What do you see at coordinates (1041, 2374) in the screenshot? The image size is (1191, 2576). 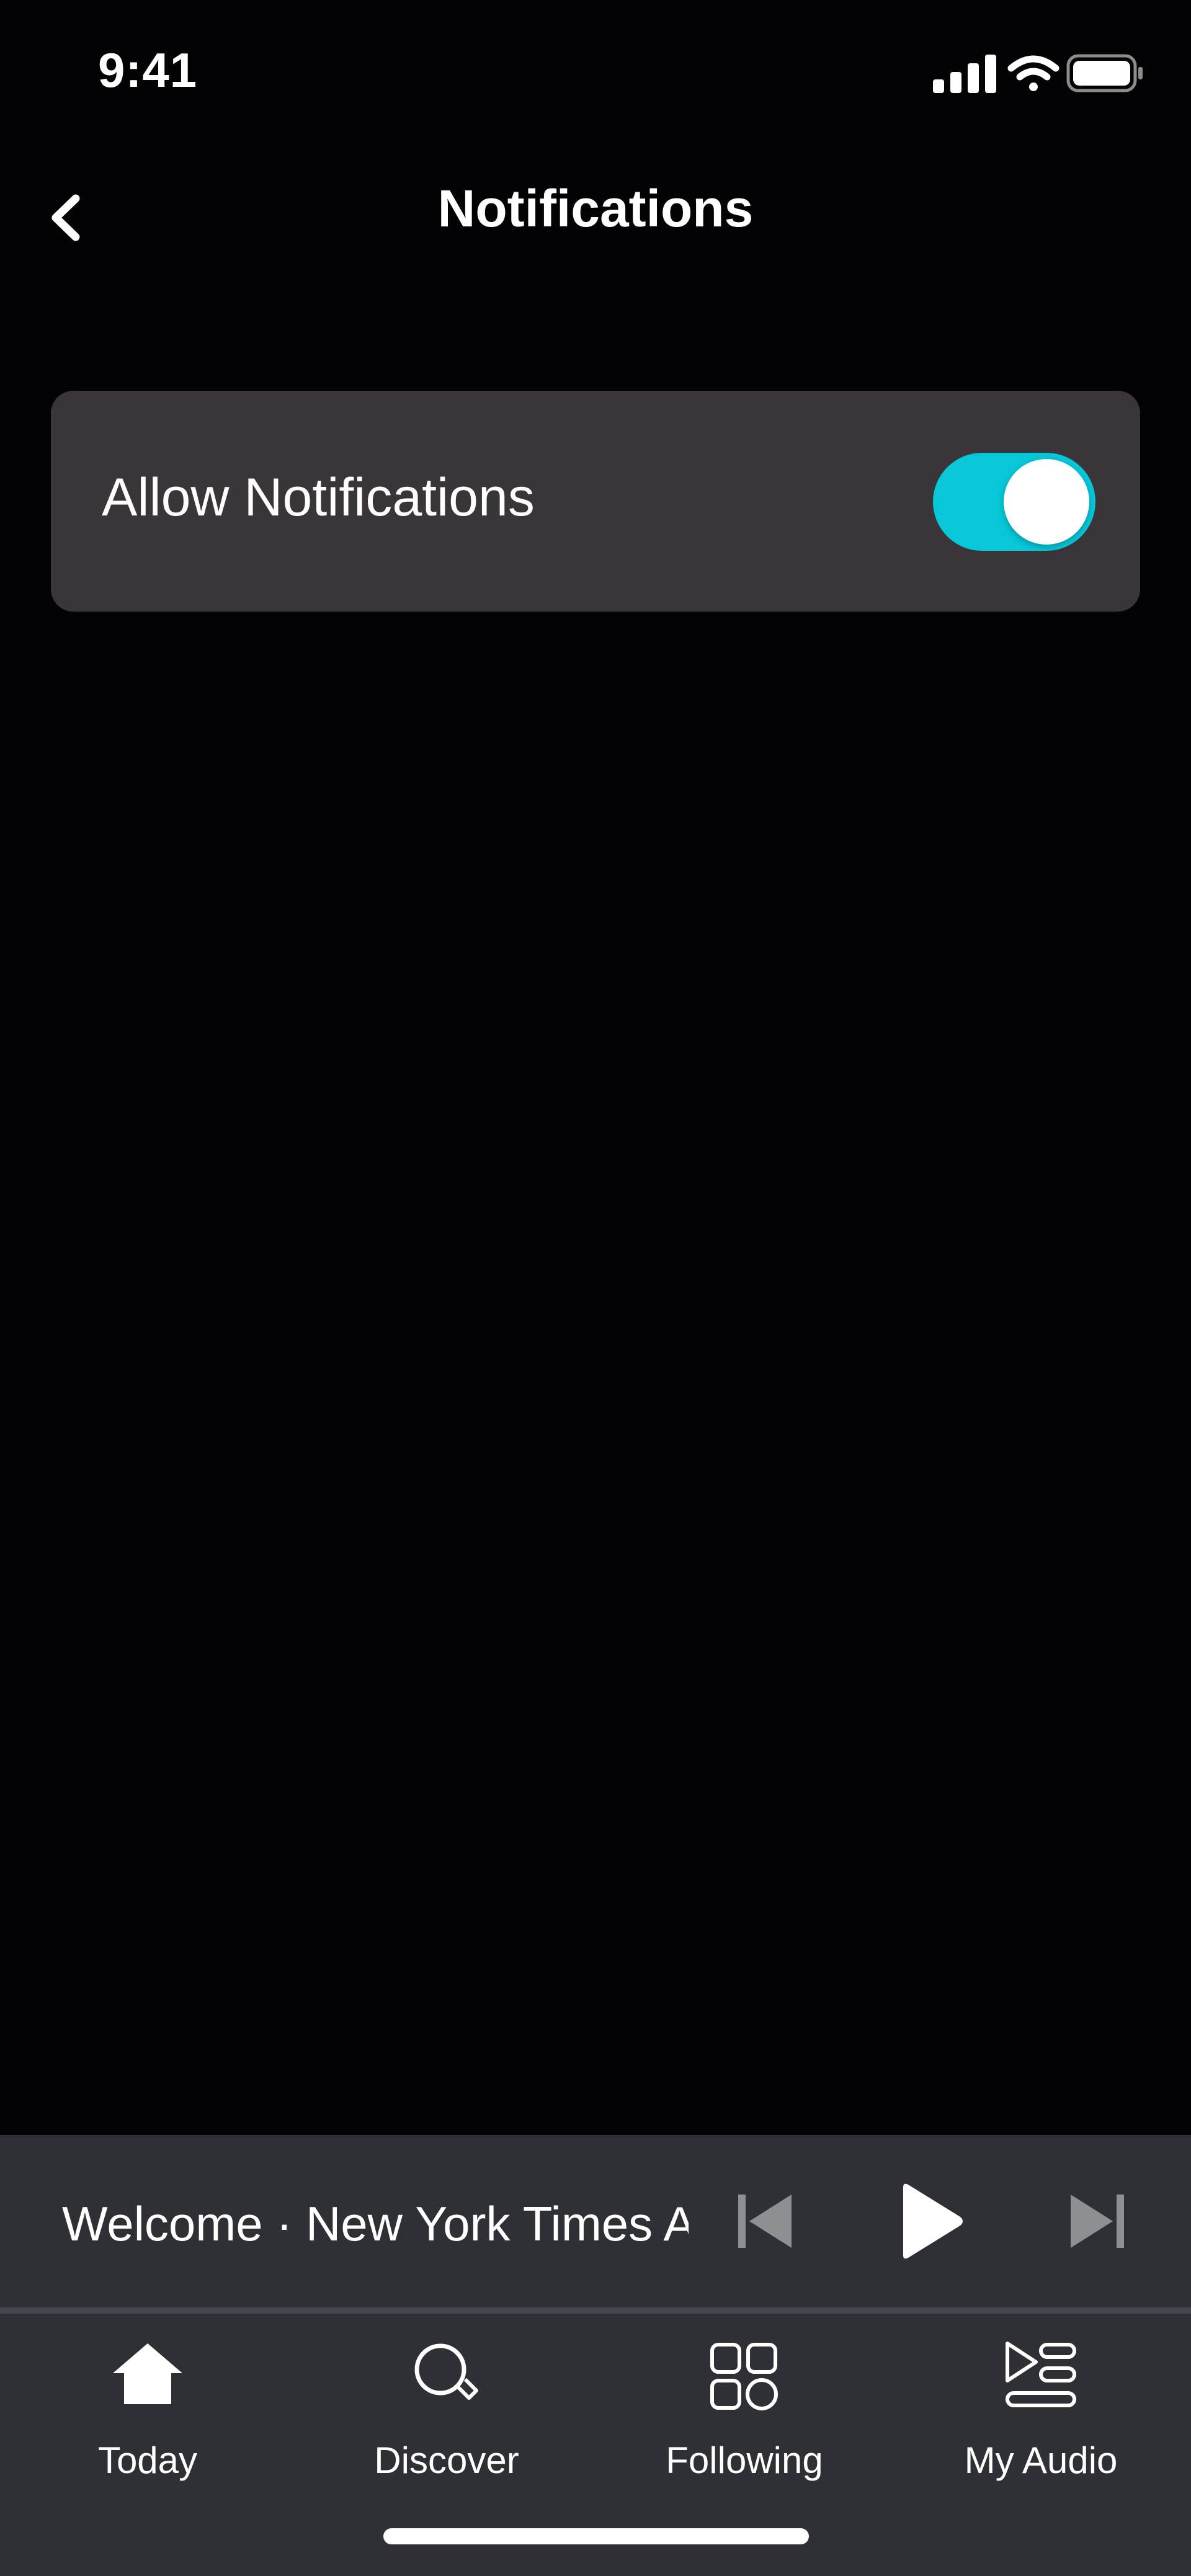 I see `playlist-icon` at bounding box center [1041, 2374].